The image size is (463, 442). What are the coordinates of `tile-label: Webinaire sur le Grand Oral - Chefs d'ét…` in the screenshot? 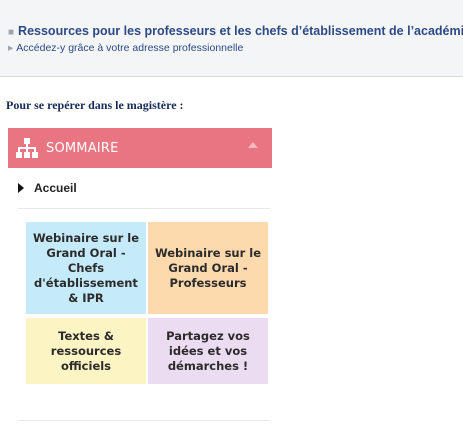 It's located at (86, 267).